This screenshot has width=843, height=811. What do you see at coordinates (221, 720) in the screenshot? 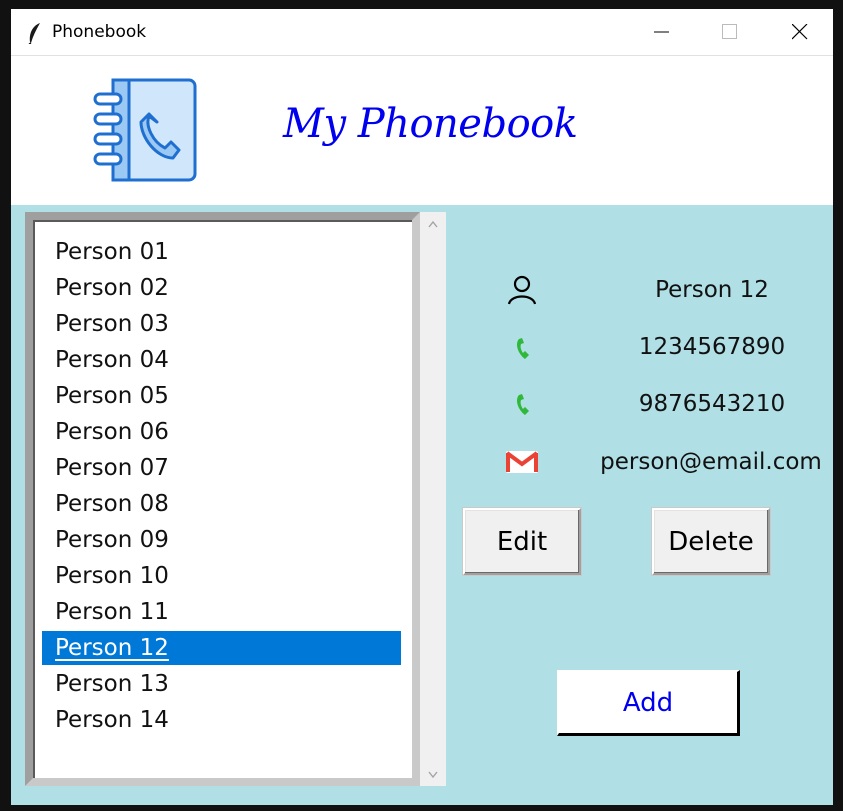
I see `list-item: Person 14` at bounding box center [221, 720].